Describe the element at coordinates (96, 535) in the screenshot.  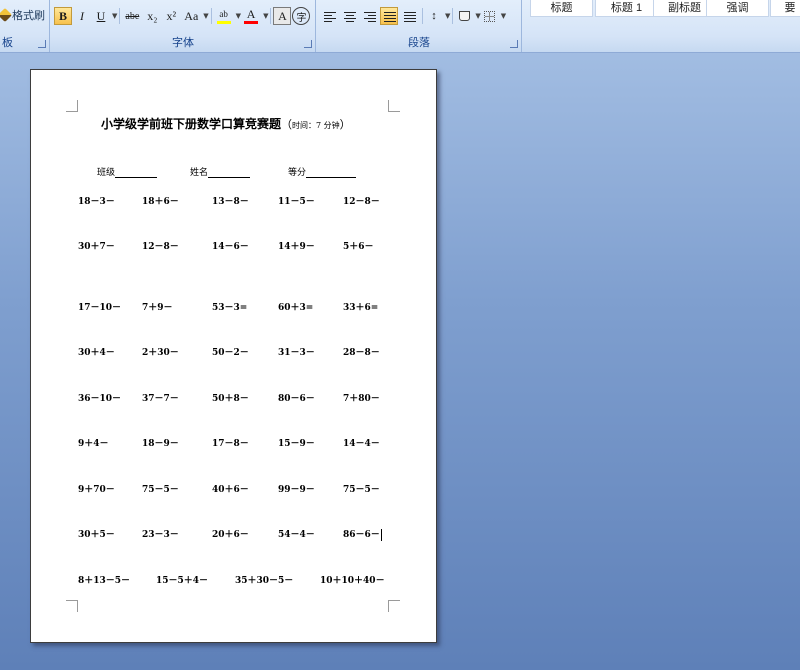
I see `math-problem: 30＋5－` at that location.